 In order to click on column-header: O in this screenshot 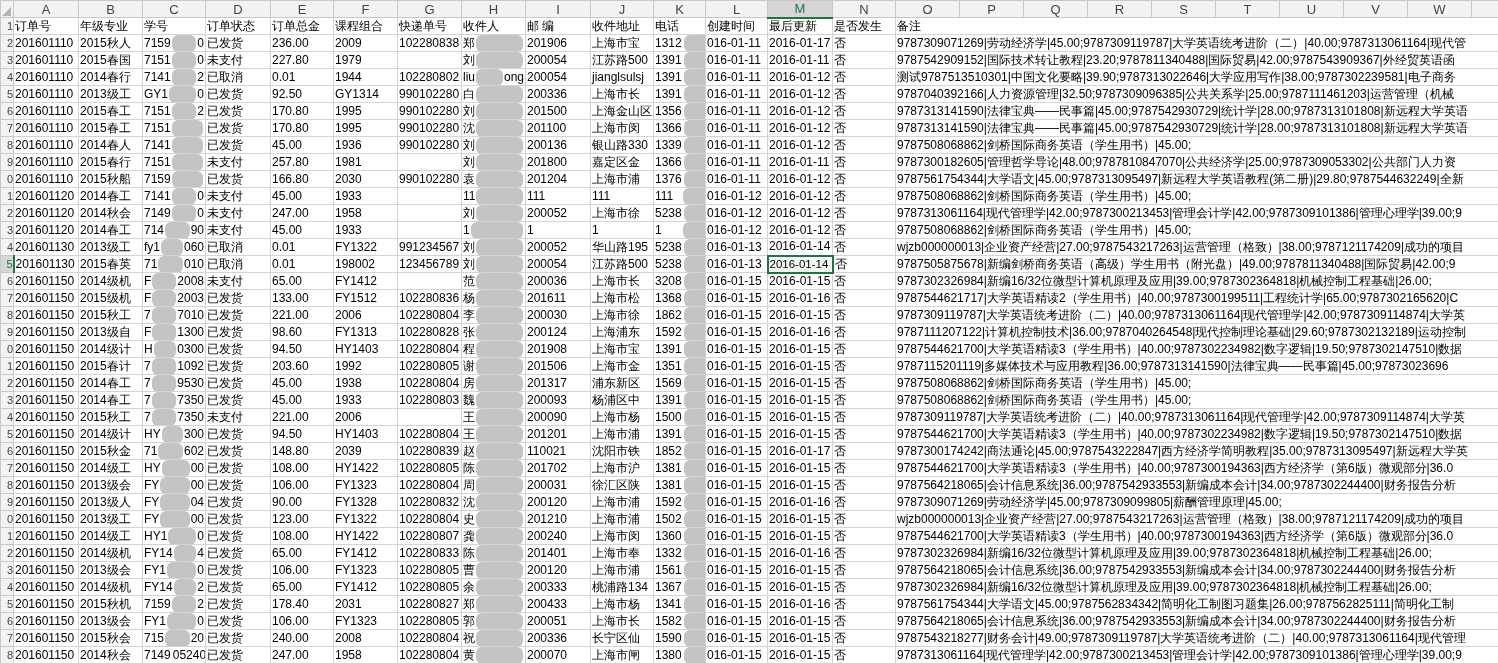, I will do `click(927, 9)`.